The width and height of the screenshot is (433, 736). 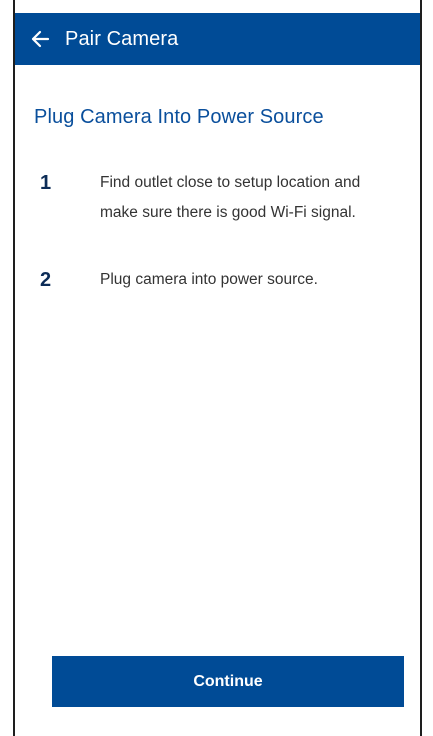 I want to click on section-heading: Plug Camera Into Power Source, so click(x=179, y=117).